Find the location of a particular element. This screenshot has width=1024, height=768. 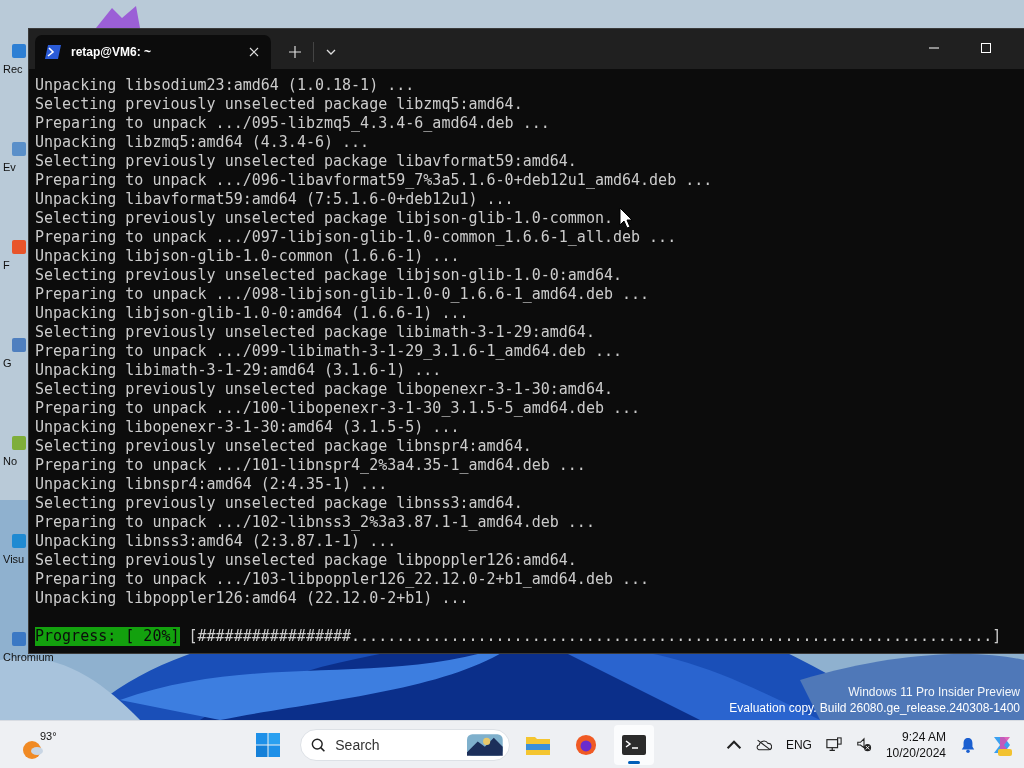

desktop-icon-label: No is located at coordinates (9, 461).